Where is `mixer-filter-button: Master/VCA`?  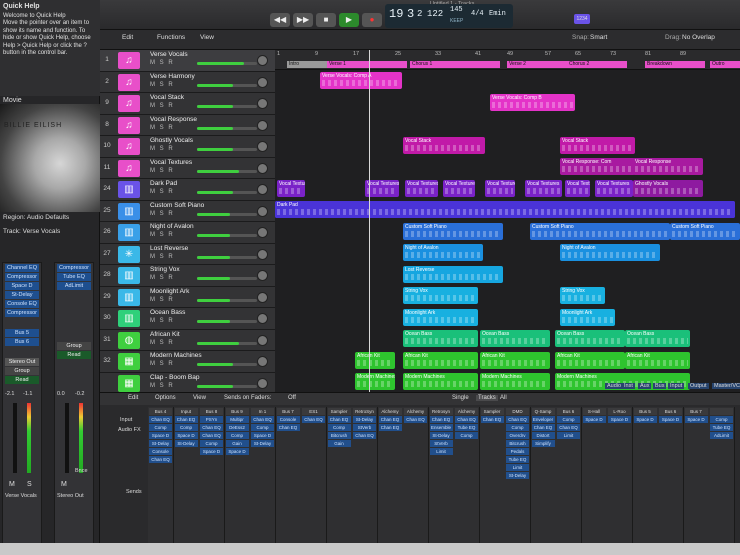
mixer-filter-button: Master/VCA is located at coordinates (726, 386).